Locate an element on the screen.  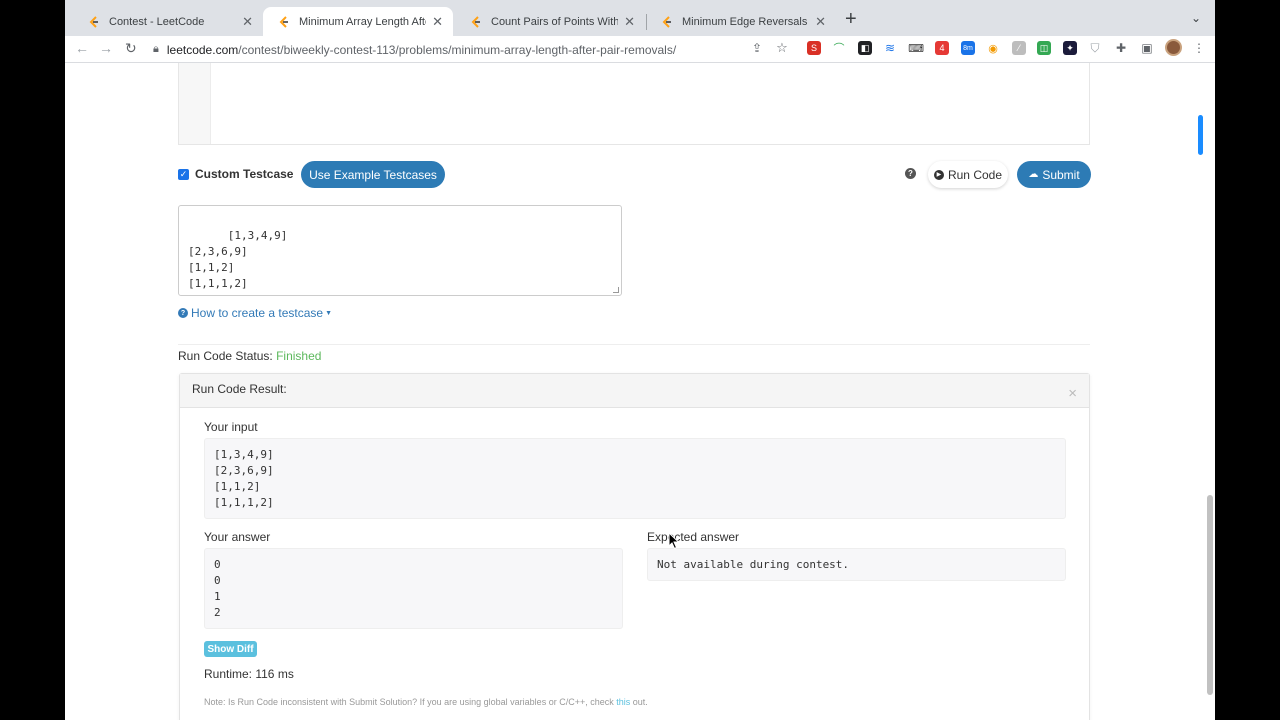
side-panel-icon: ▣ is located at coordinates (1147, 48).